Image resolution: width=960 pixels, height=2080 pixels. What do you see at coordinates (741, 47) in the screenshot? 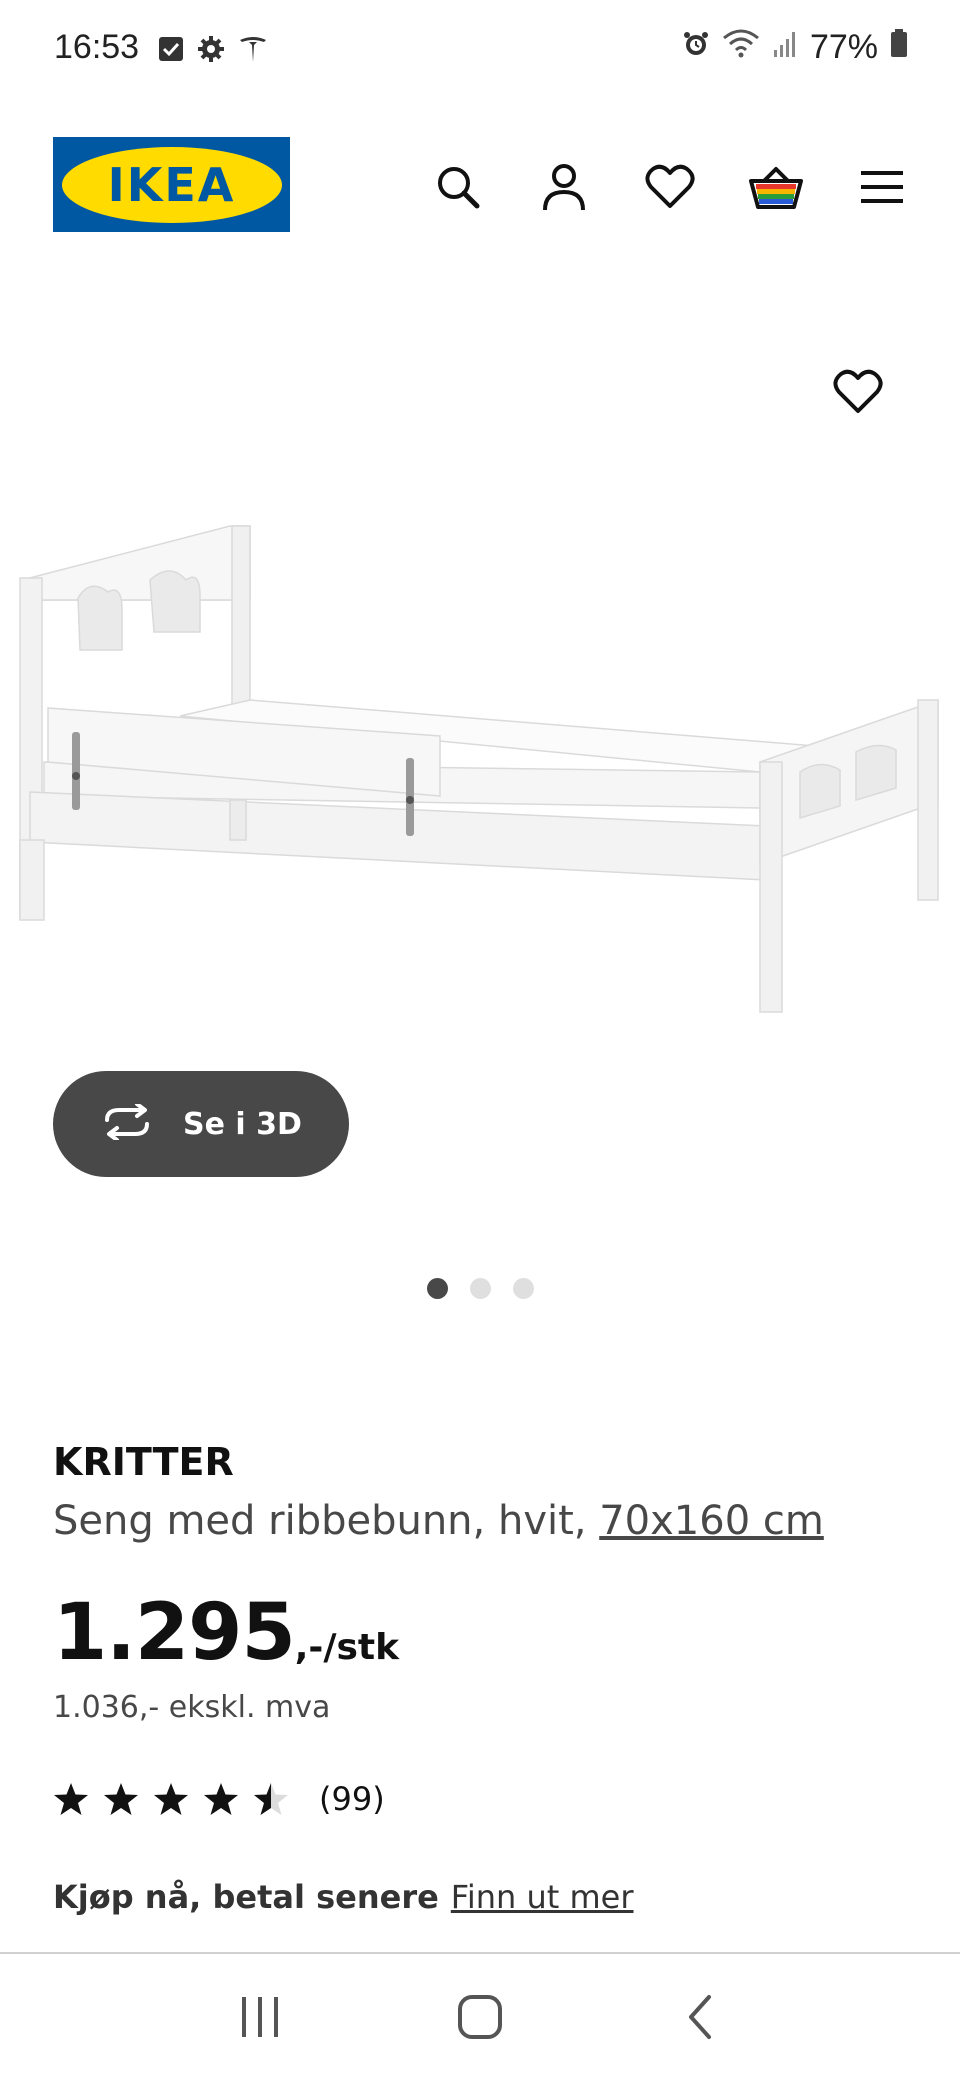
I see `wifi-icon` at bounding box center [741, 47].